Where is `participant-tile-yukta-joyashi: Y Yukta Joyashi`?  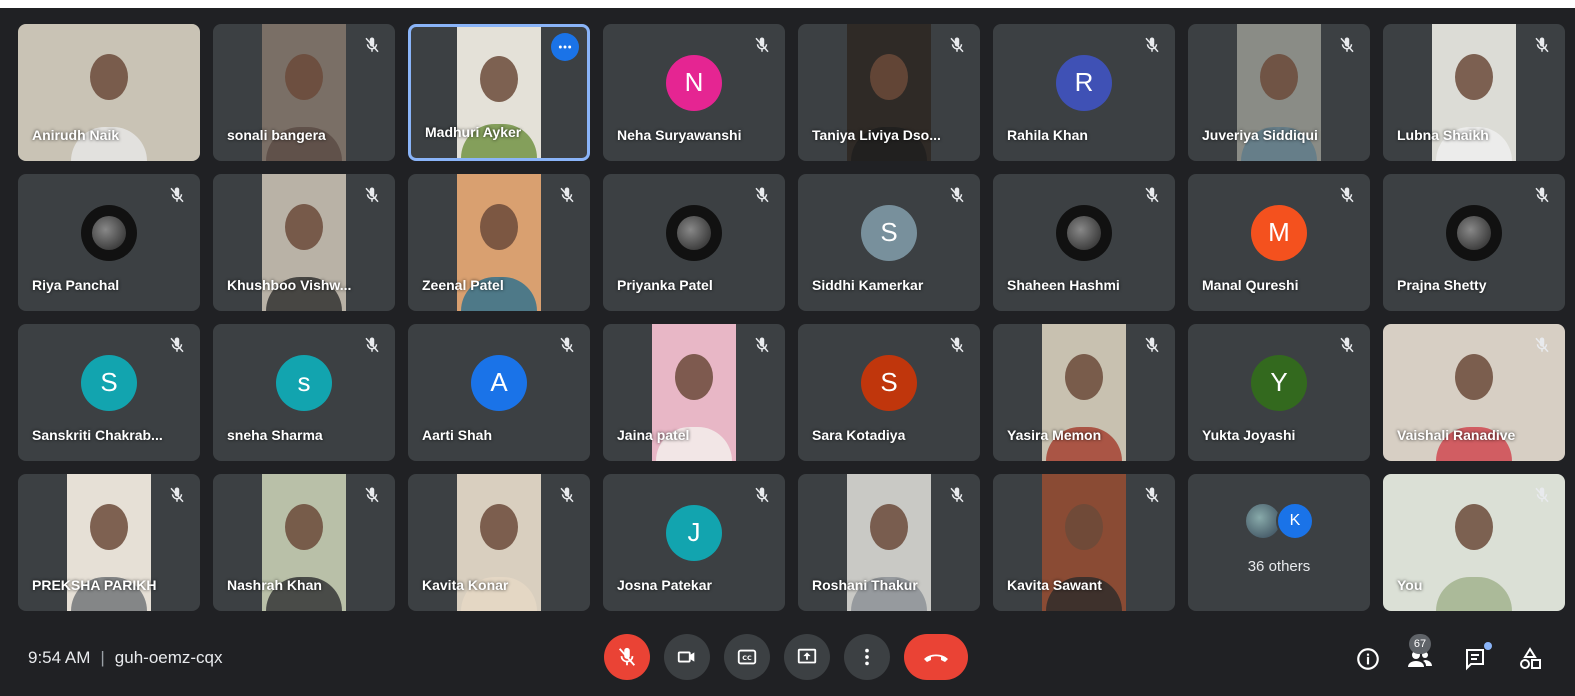
participant-tile-yukta-joyashi: Y Yukta Joyashi is located at coordinates (1279, 392).